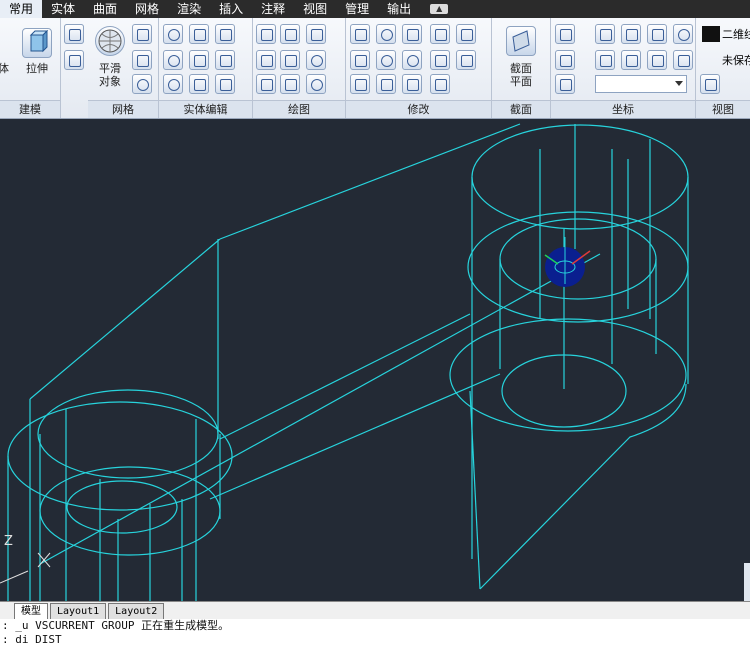 The height and width of the screenshot is (649, 750). Describe the element at coordinates (440, 84) in the screenshot. I see `erase-button` at that location.